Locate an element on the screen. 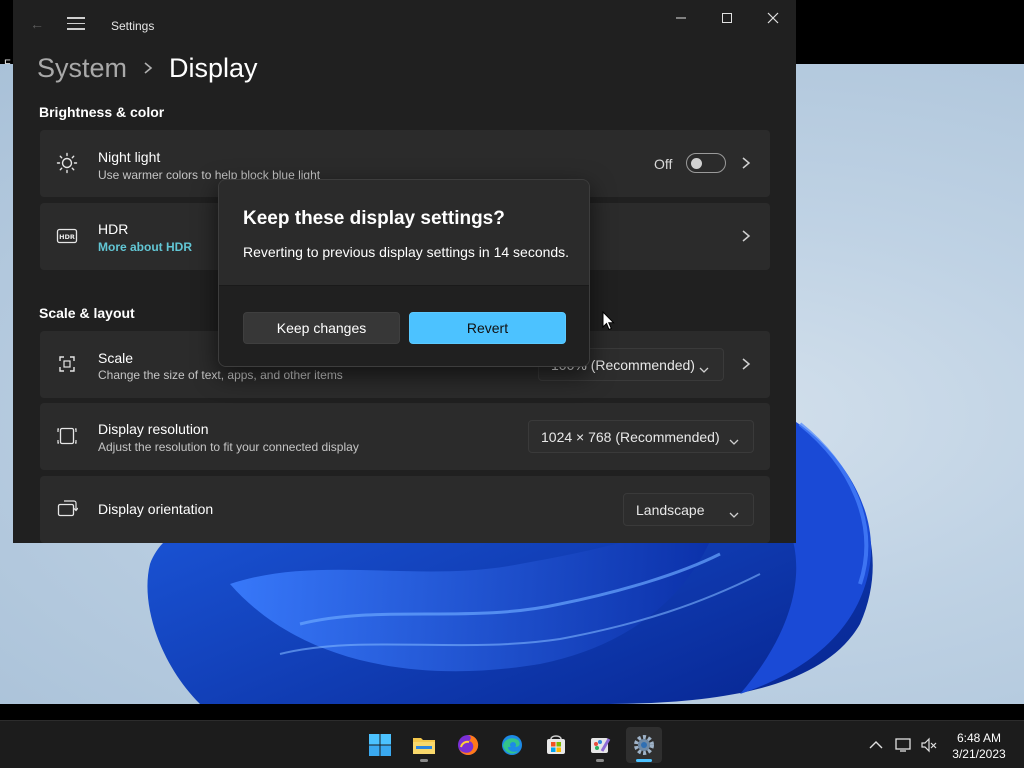 This screenshot has width=1024, height=768. nav-menu-button is located at coordinates (76, 24).